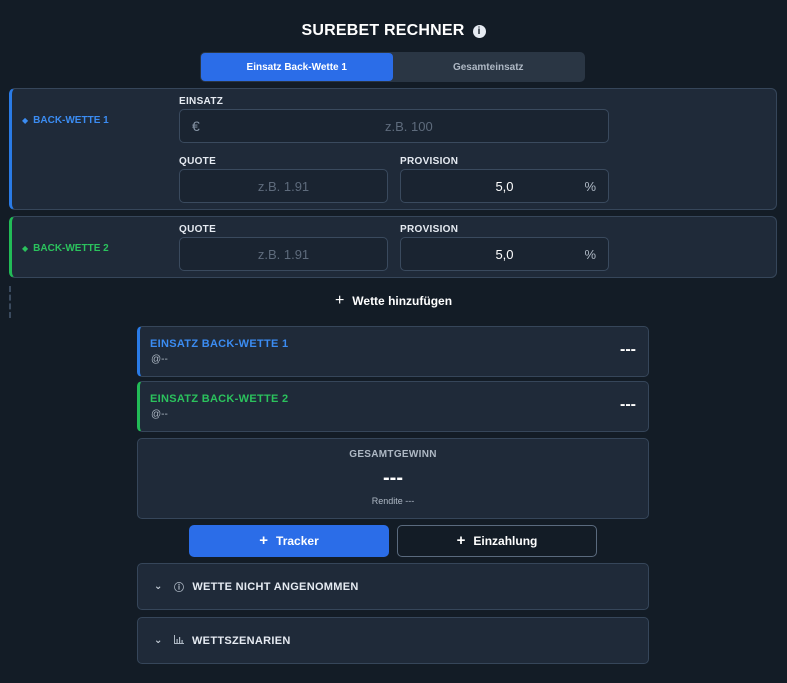 The image size is (787, 683). I want to click on result-value-1: ---, so click(628, 349).